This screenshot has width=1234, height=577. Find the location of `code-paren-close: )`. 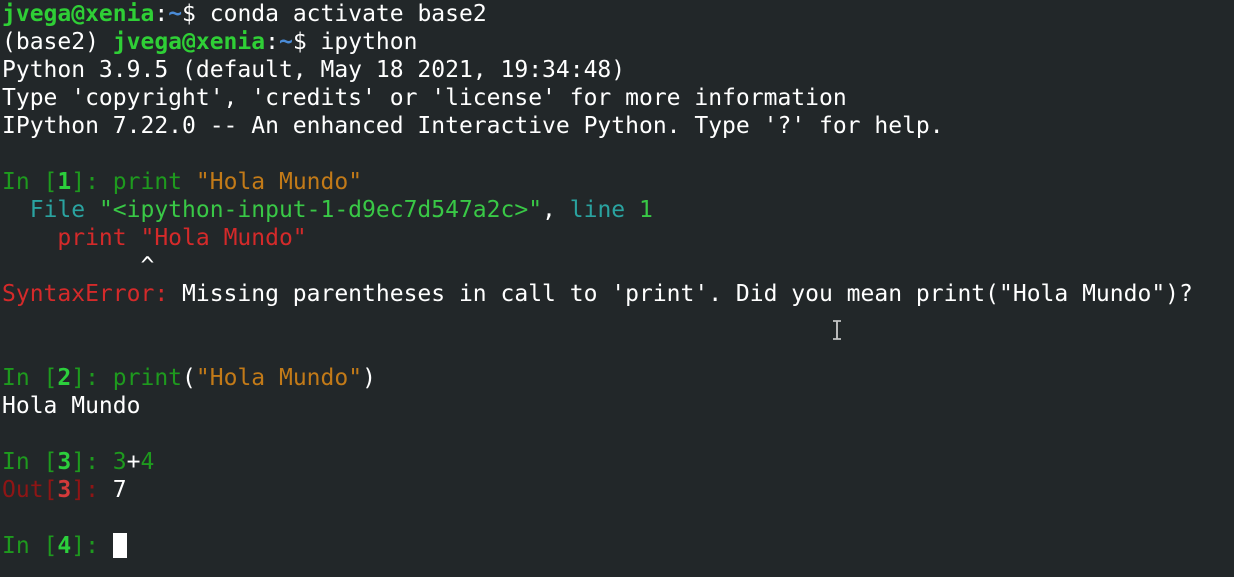

code-paren-close: ) is located at coordinates (369, 378).